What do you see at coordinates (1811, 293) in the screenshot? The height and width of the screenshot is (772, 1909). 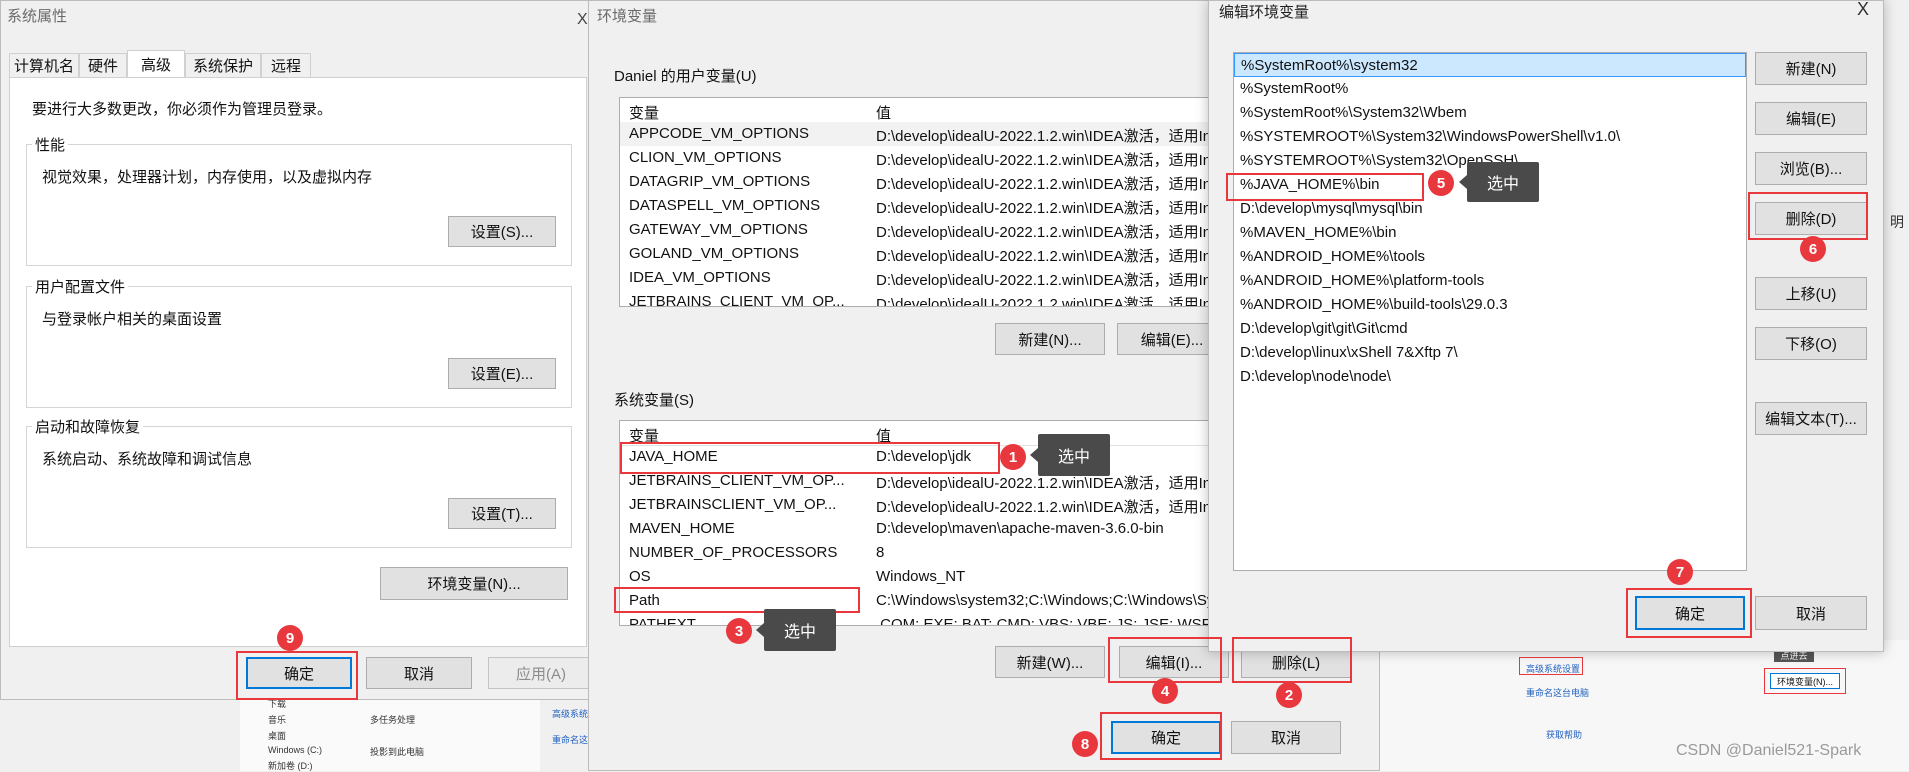 I see `path-move-up-button: 上移(U)` at bounding box center [1811, 293].